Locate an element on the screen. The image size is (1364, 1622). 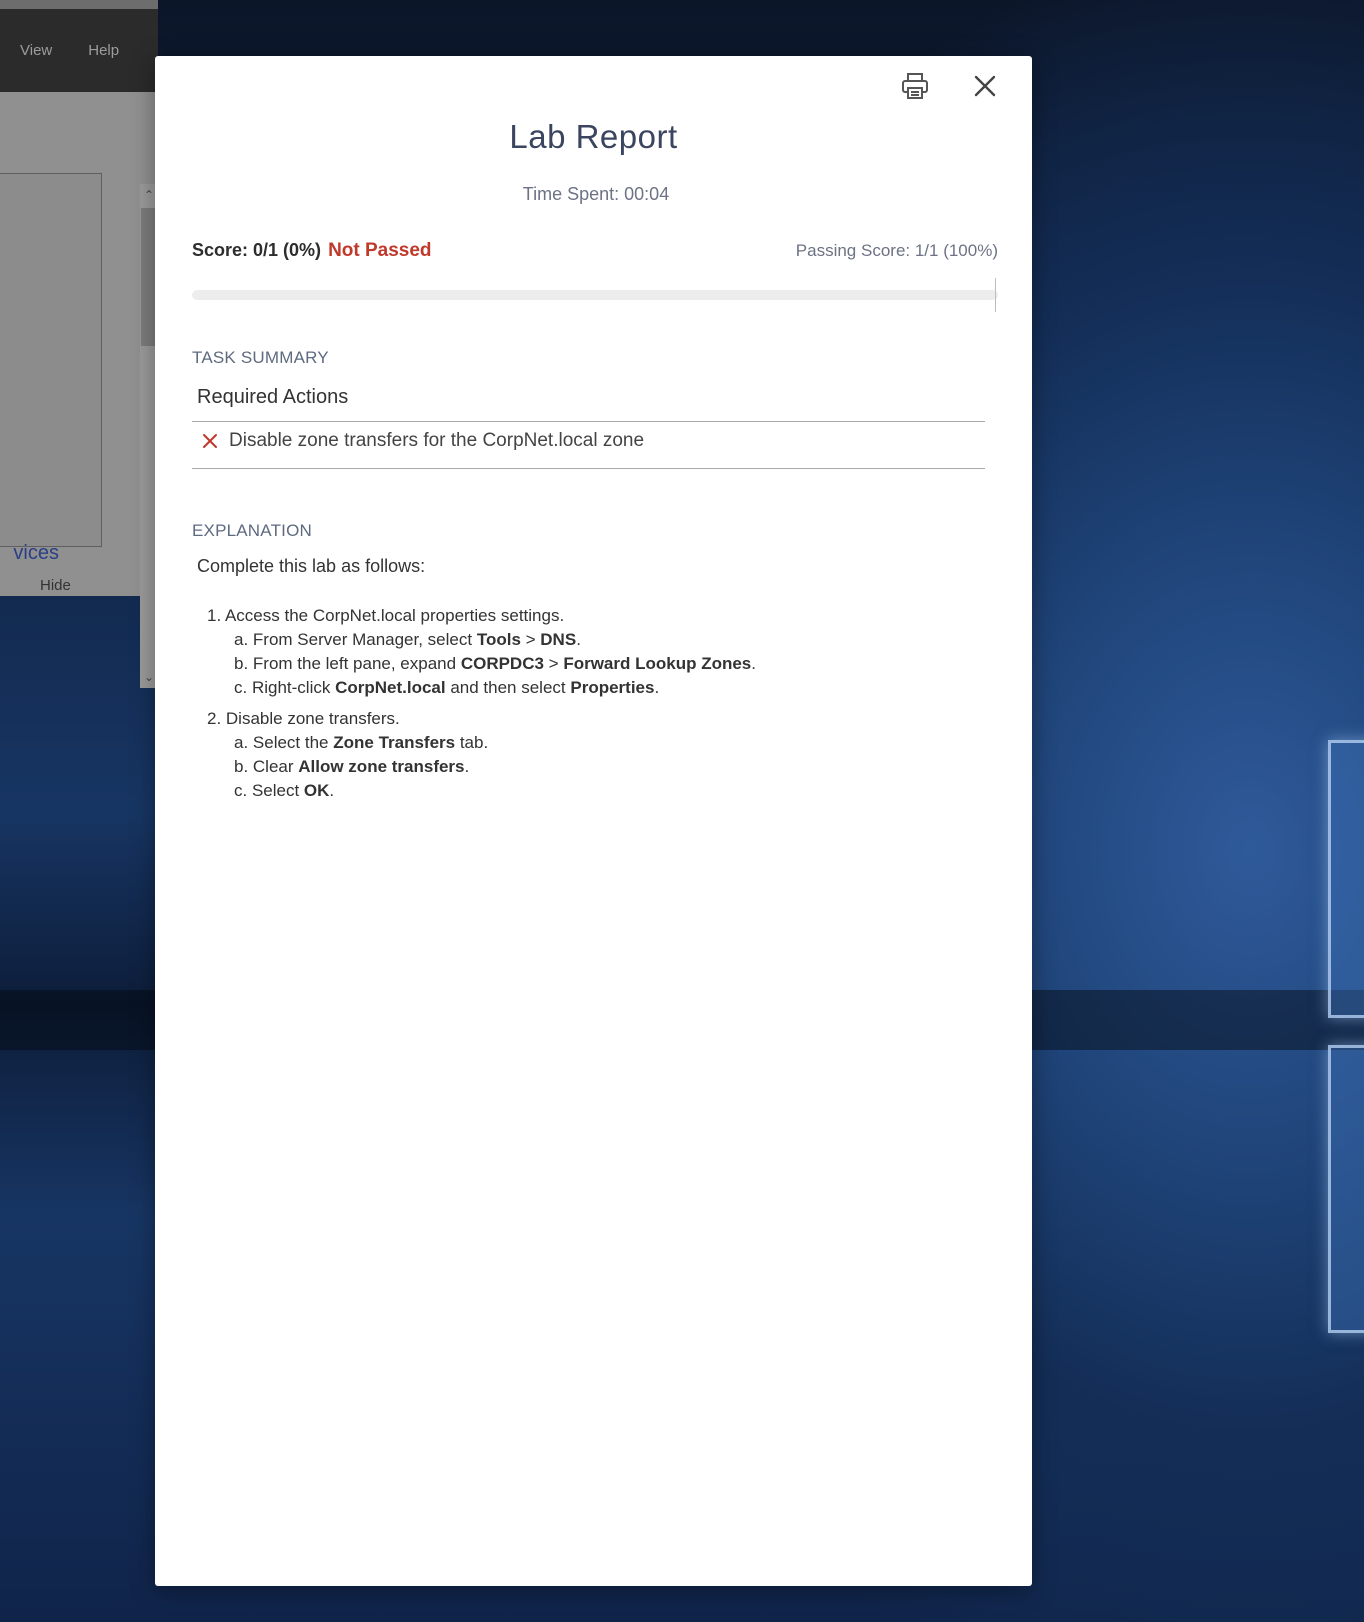
sub-text: tab. is located at coordinates (472, 742).